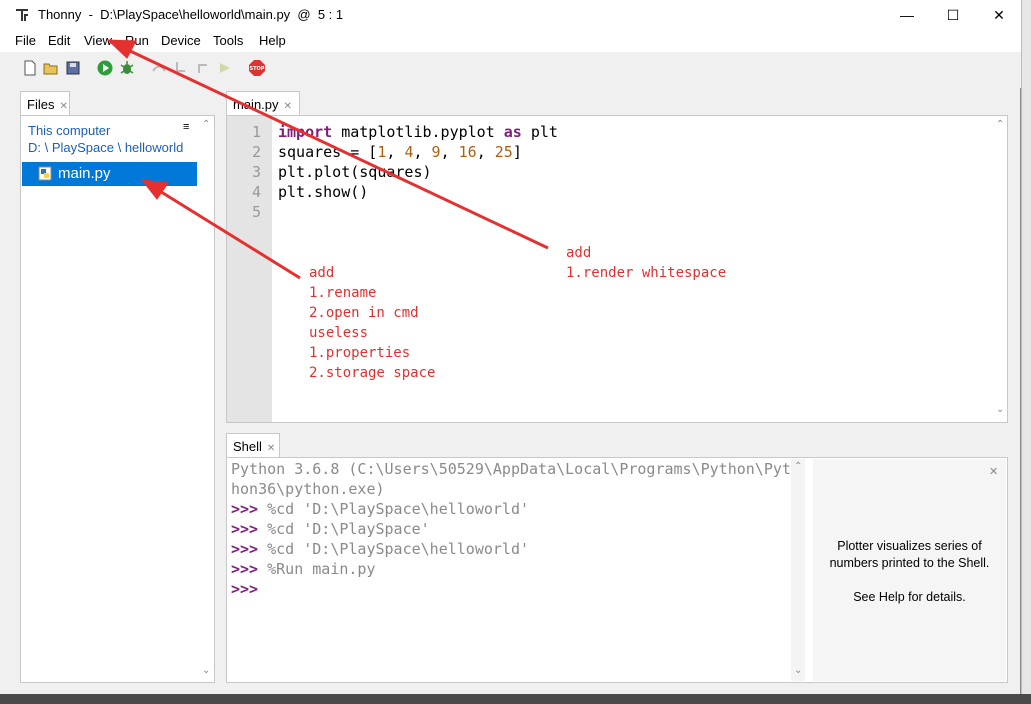 This screenshot has width=1031, height=704. What do you see at coordinates (30, 68) in the screenshot?
I see `new-file-icon` at bounding box center [30, 68].